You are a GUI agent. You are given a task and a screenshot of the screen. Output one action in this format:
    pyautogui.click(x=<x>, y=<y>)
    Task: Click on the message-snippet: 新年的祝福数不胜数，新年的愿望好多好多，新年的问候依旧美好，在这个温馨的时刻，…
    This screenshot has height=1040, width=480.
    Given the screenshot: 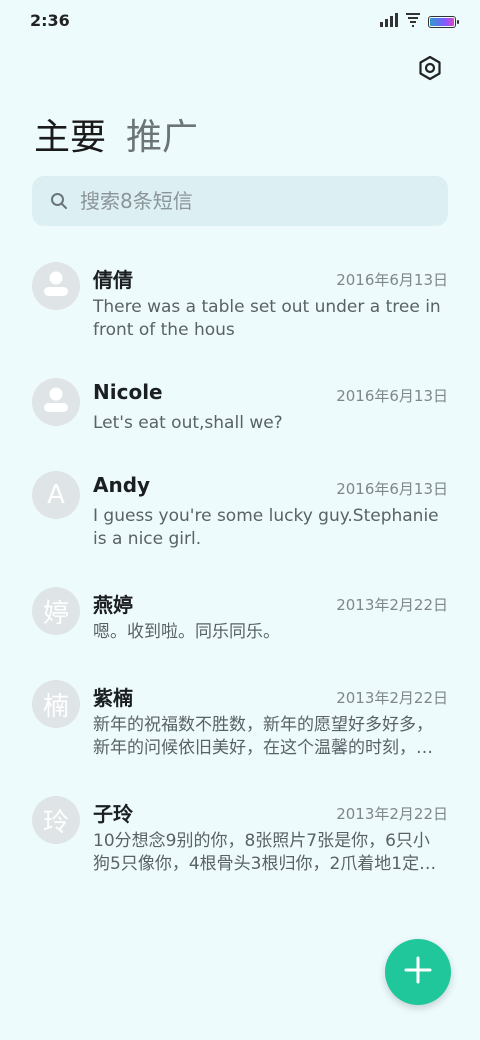 What is the action you would take?
    pyautogui.click(x=263, y=736)
    